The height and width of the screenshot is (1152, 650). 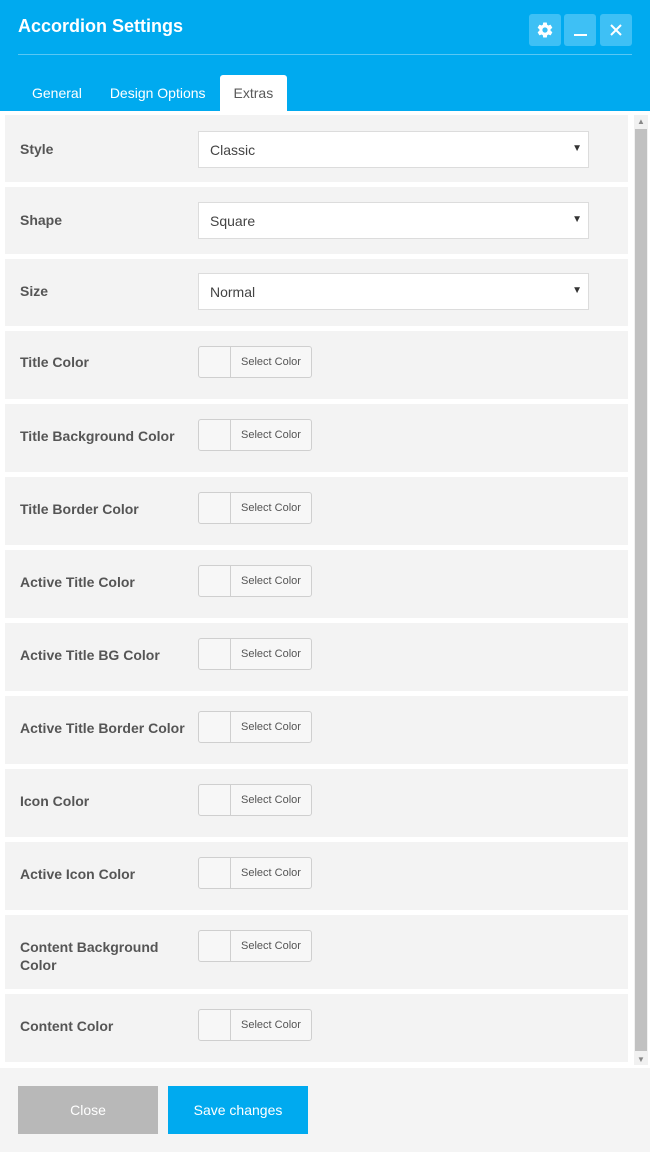 I want to click on scrollbar-thumb, so click(x=641, y=590).